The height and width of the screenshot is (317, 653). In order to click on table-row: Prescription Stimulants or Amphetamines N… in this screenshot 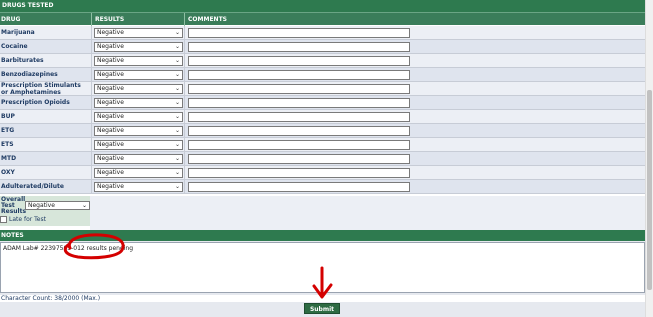, I will do `click(322, 89)`.